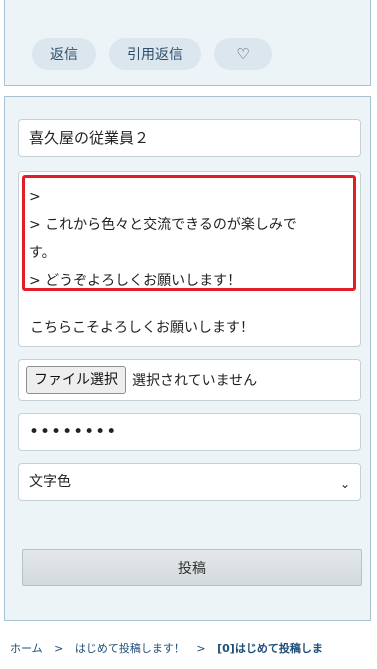  What do you see at coordinates (344, 484) in the screenshot?
I see `chevron-down-icon: ⌄` at bounding box center [344, 484].